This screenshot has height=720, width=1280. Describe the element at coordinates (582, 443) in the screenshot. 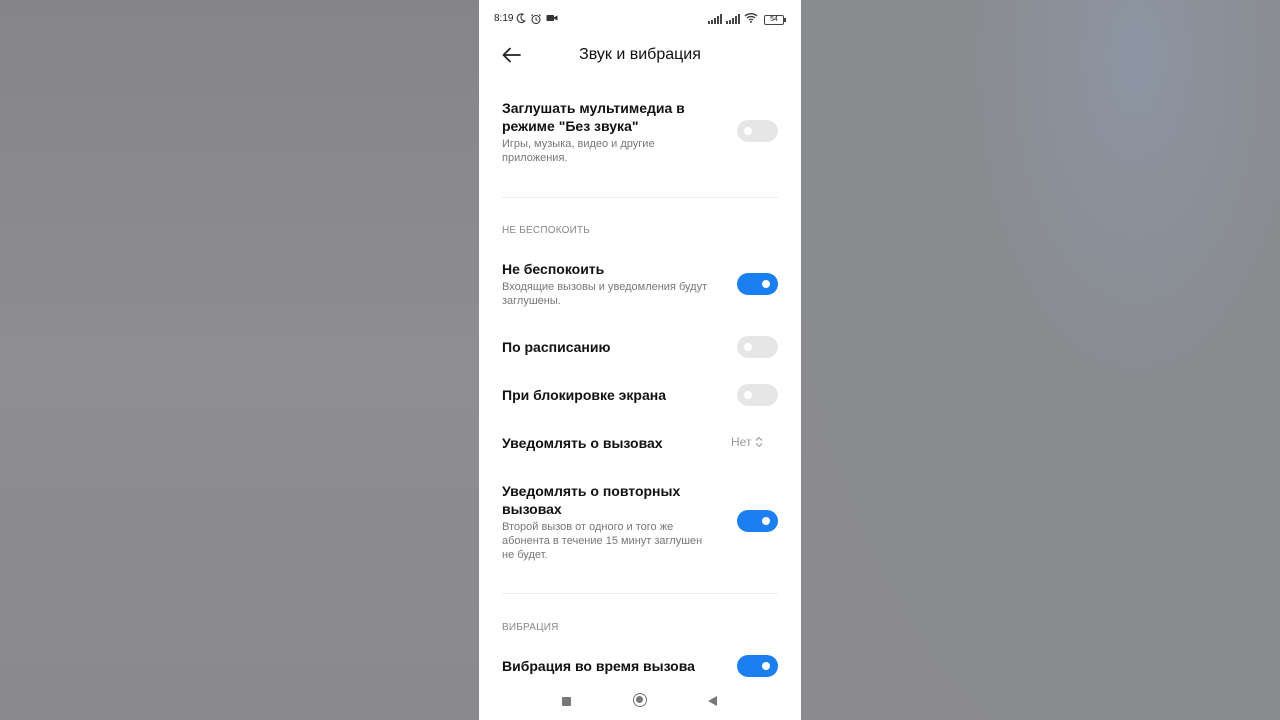

I see `notify-calls-title: Уведомлять о вызовах` at that location.